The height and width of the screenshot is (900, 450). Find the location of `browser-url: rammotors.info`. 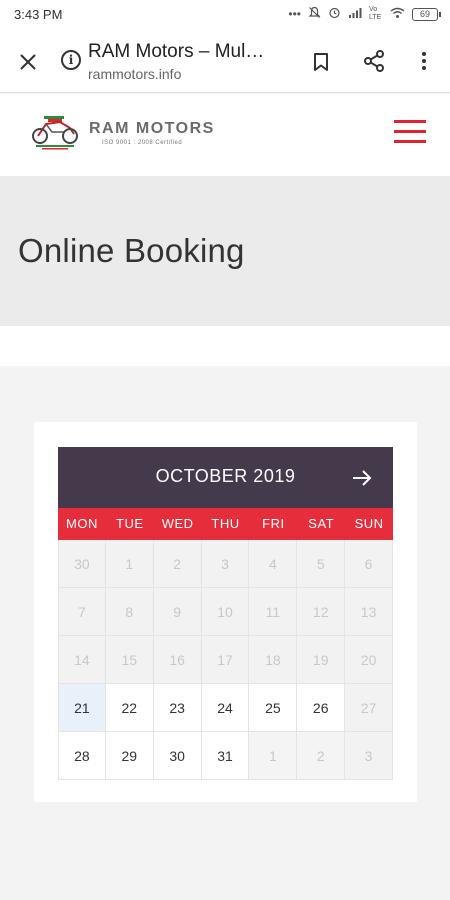

browser-url: rammotors.info is located at coordinates (134, 74).